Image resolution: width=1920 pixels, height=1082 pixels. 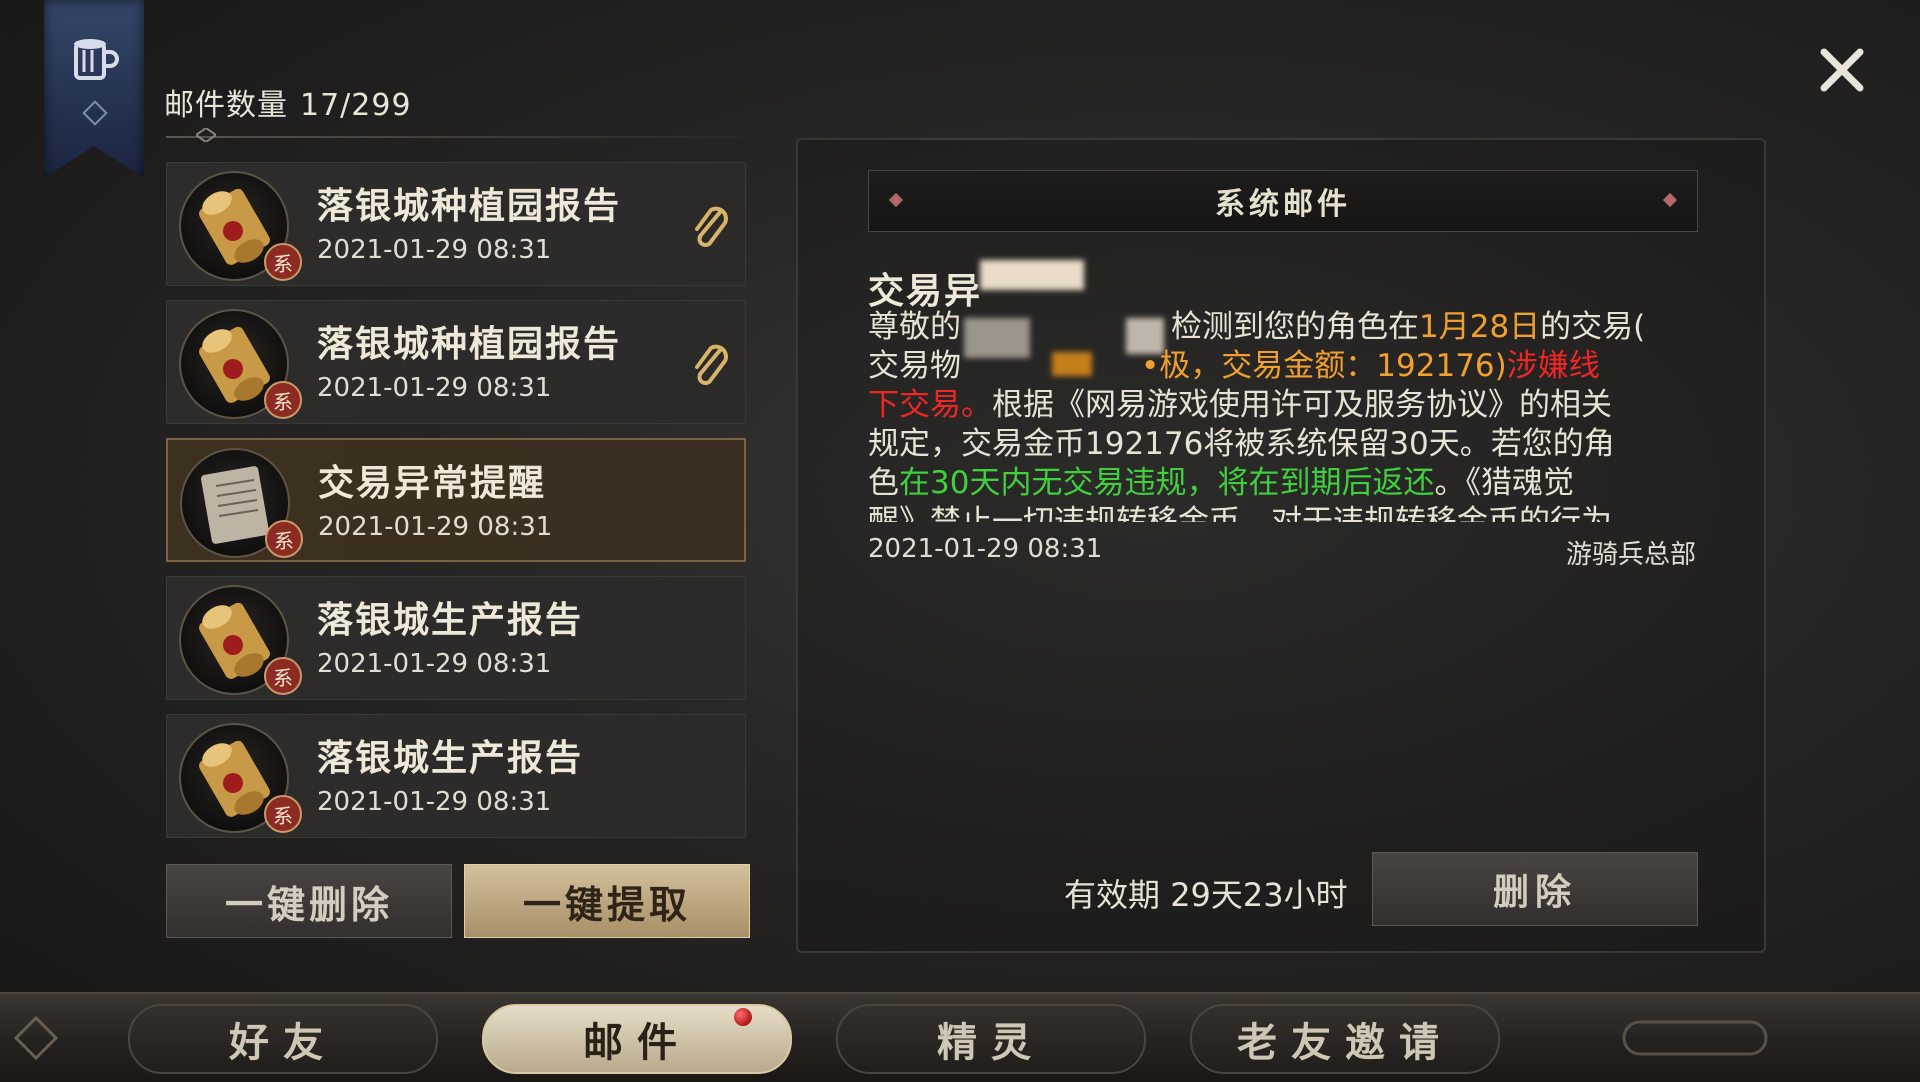 I want to click on close-icon, so click(x=1842, y=70).